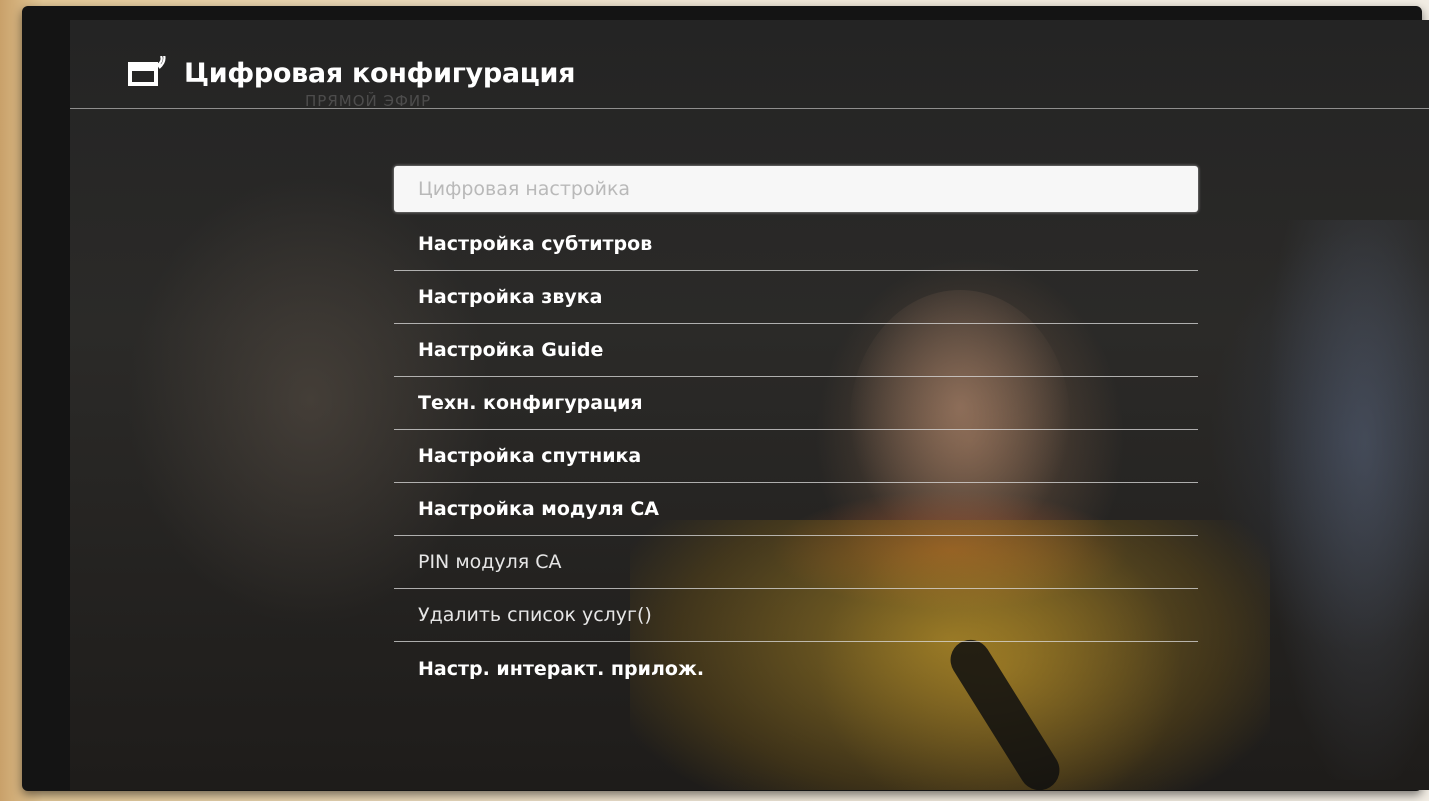  What do you see at coordinates (1349, 500) in the screenshot?
I see `background-video-figure` at bounding box center [1349, 500].